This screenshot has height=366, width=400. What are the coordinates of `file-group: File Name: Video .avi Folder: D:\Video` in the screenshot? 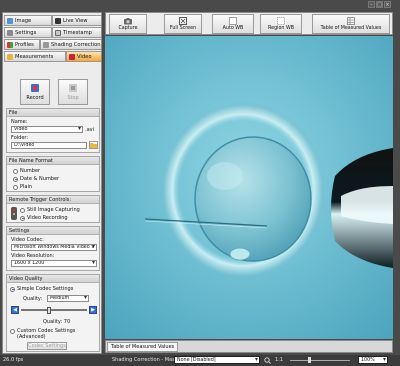 It's located at (53, 130).